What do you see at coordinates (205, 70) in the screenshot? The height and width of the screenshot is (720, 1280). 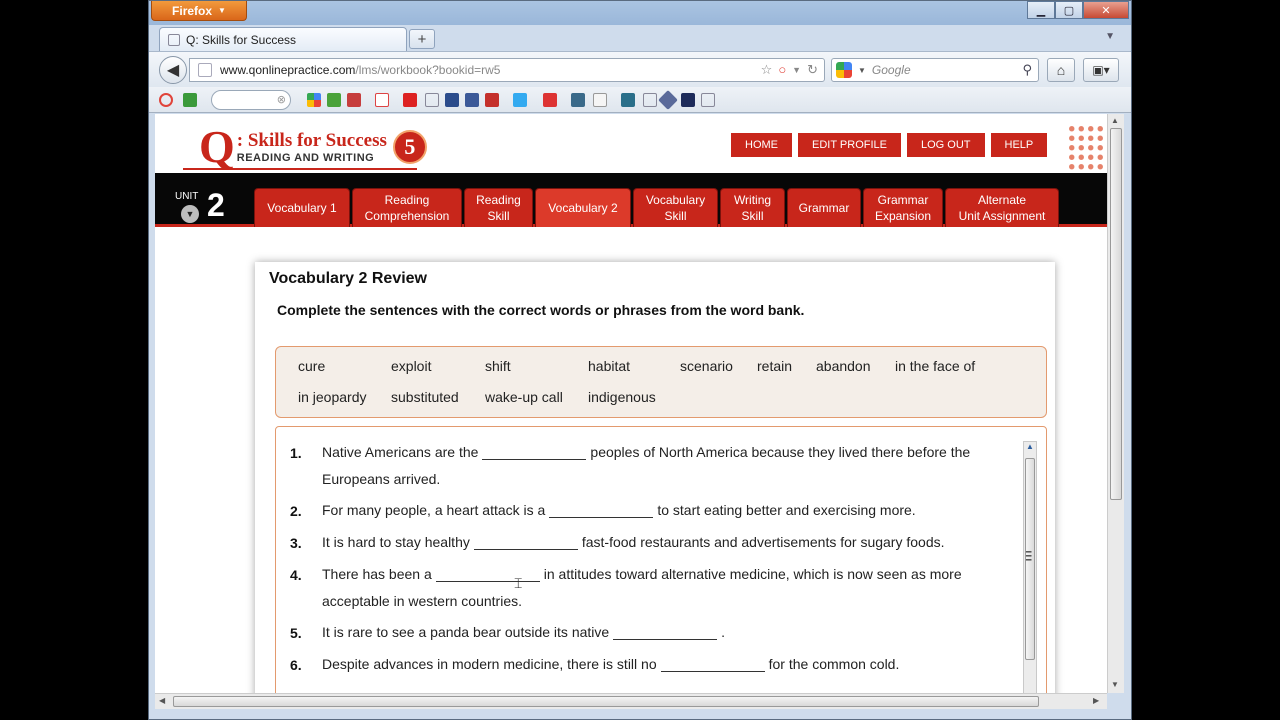 I see `site-identity-icon` at bounding box center [205, 70].